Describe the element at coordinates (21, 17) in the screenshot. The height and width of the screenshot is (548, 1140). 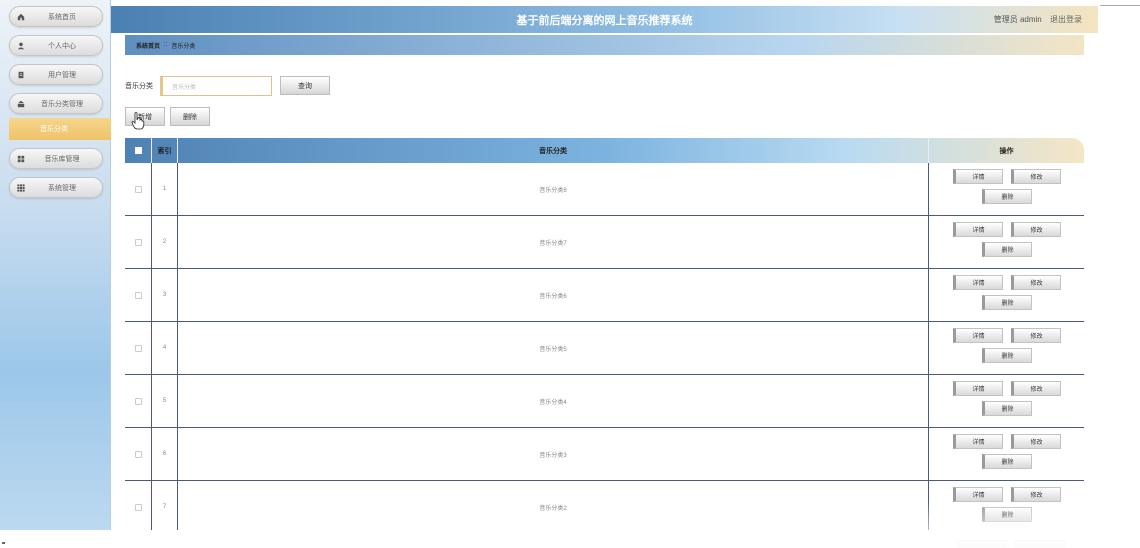
I see `home-icon` at that location.